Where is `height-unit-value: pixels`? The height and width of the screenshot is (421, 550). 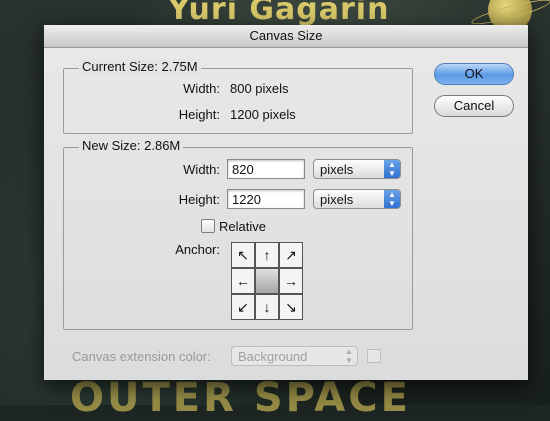
height-unit-value: pixels is located at coordinates (337, 199).